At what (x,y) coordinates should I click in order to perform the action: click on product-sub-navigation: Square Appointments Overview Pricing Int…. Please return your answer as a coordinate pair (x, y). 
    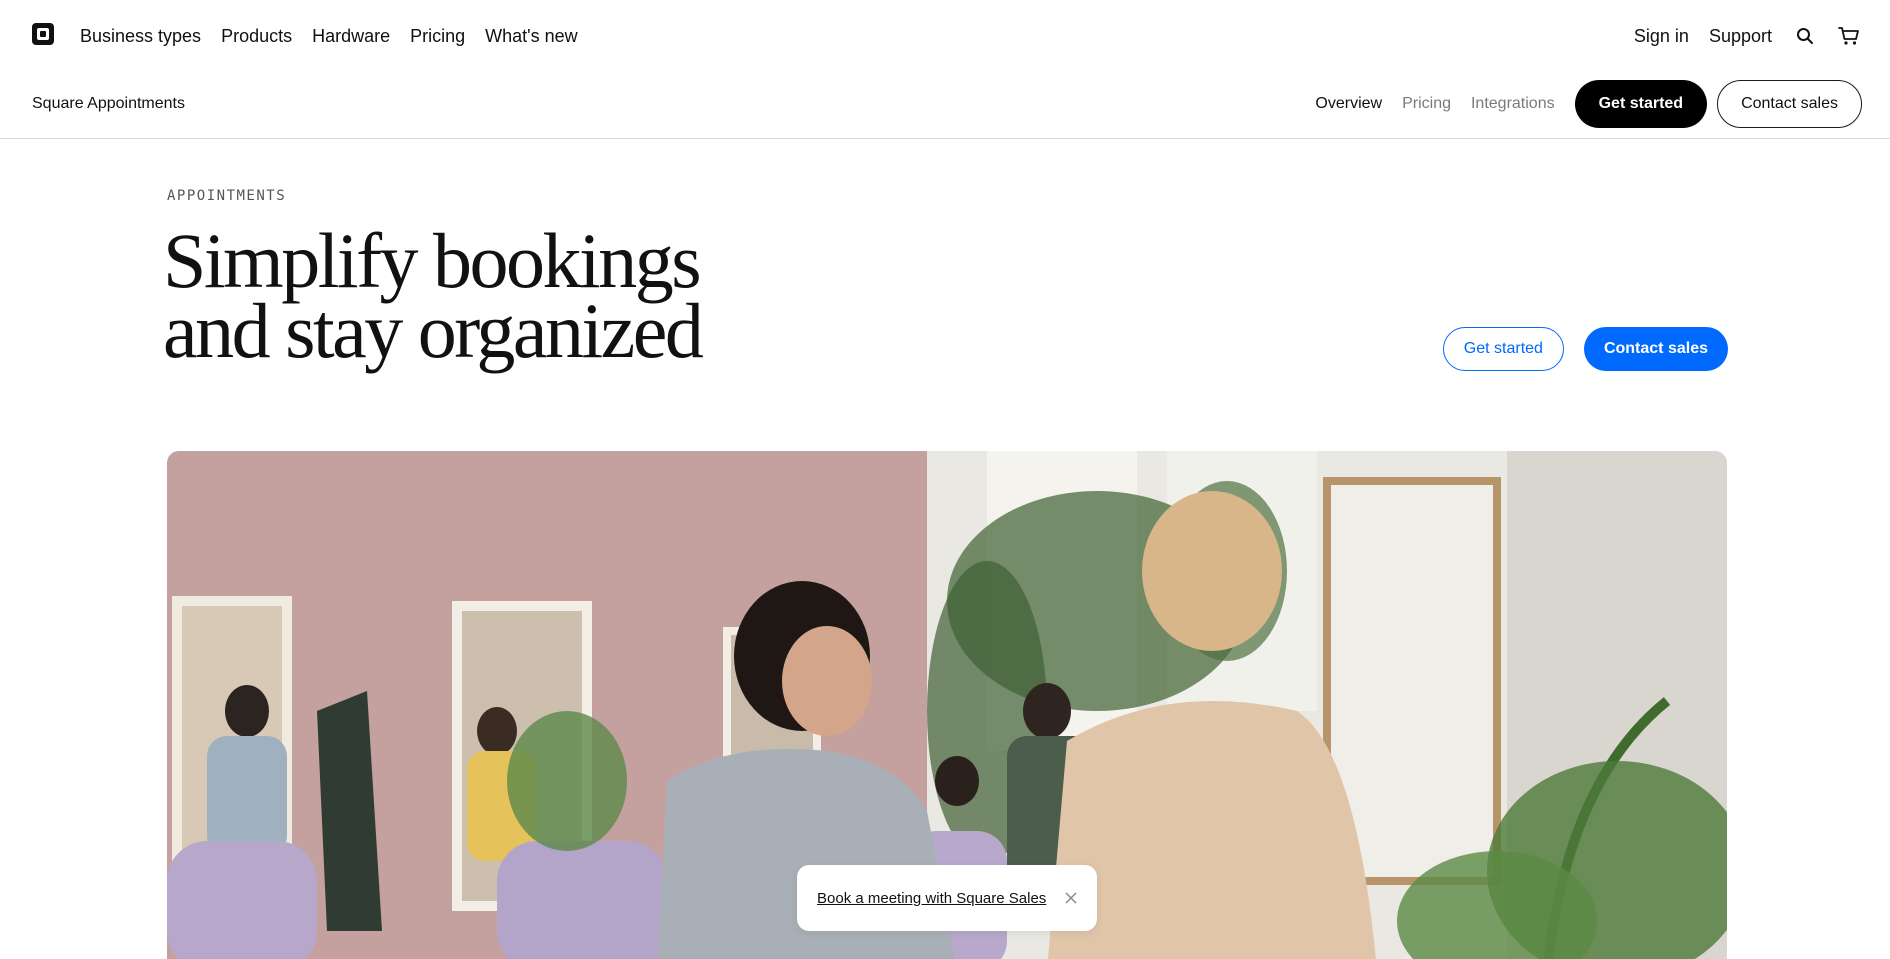
    Looking at the image, I should click on (945, 104).